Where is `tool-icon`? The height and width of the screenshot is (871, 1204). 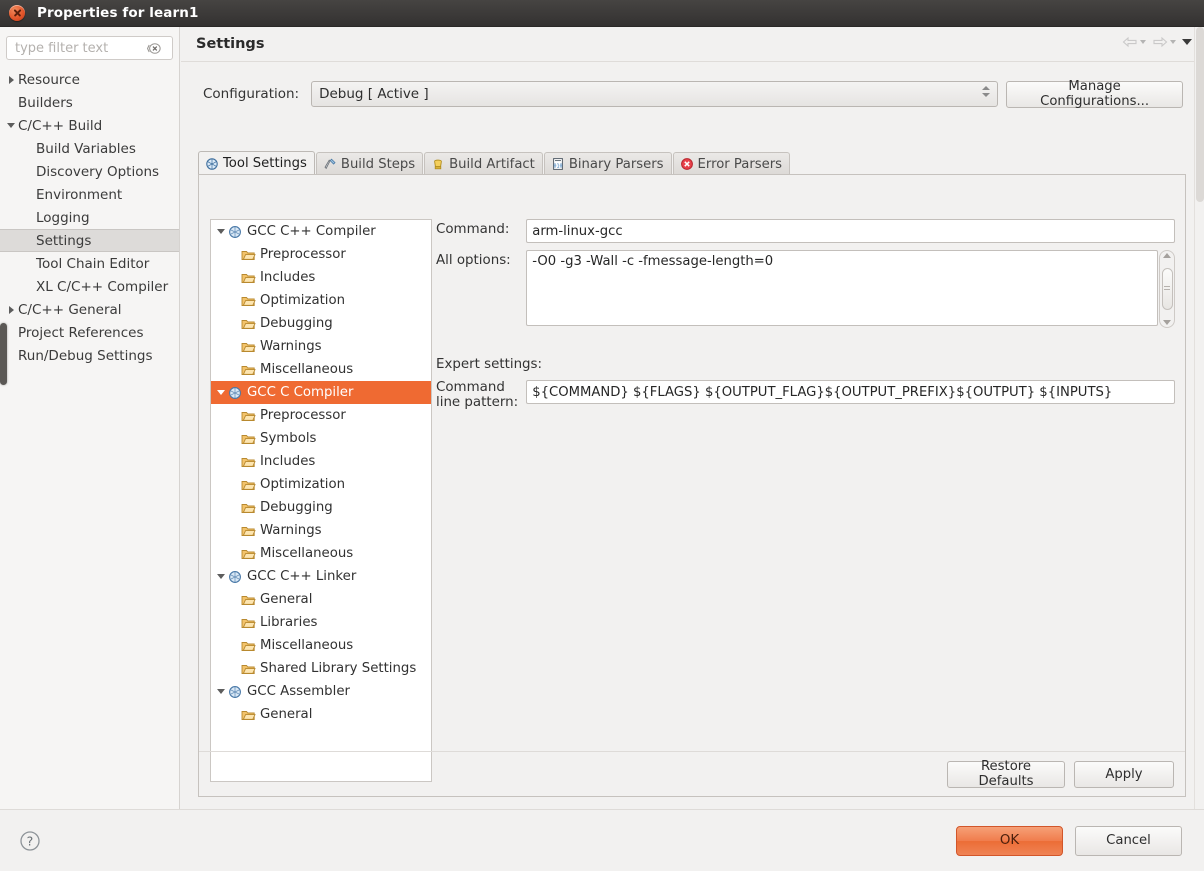 tool-icon is located at coordinates (235, 392).